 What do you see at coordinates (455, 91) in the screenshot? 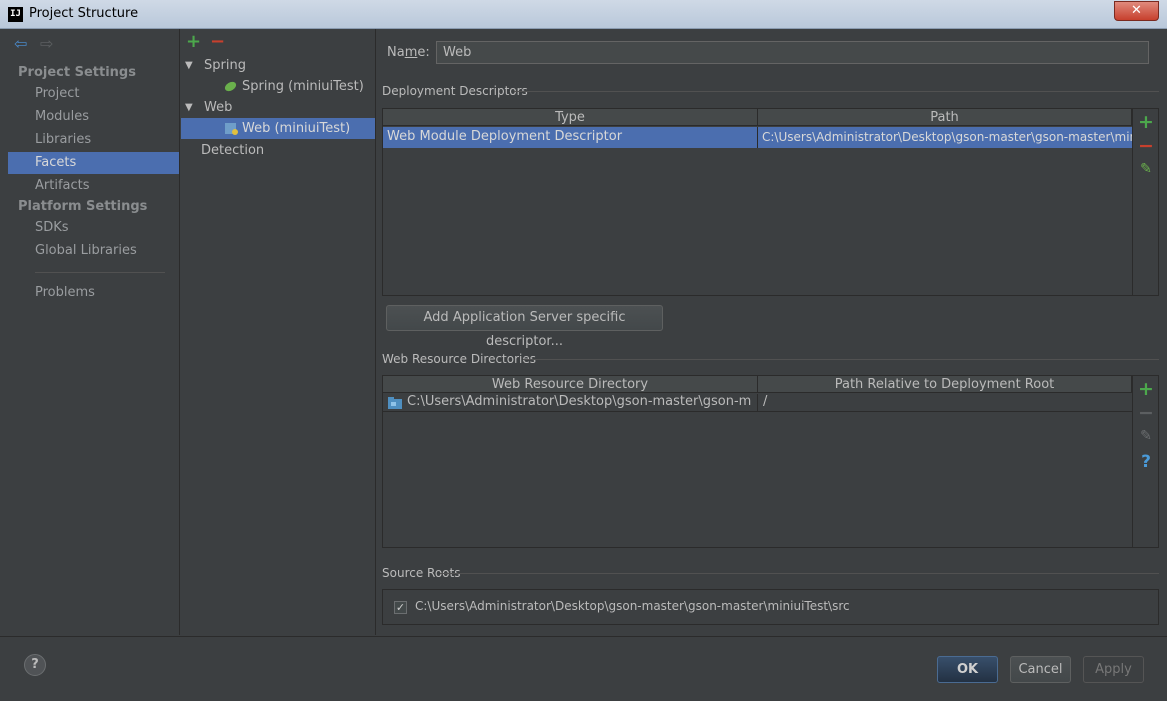
I see `deployment-descriptors-title: Deployment Descriptors` at bounding box center [455, 91].